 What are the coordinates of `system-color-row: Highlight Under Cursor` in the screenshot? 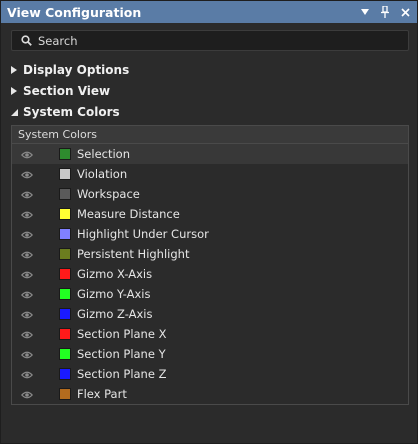 It's located at (210, 234).